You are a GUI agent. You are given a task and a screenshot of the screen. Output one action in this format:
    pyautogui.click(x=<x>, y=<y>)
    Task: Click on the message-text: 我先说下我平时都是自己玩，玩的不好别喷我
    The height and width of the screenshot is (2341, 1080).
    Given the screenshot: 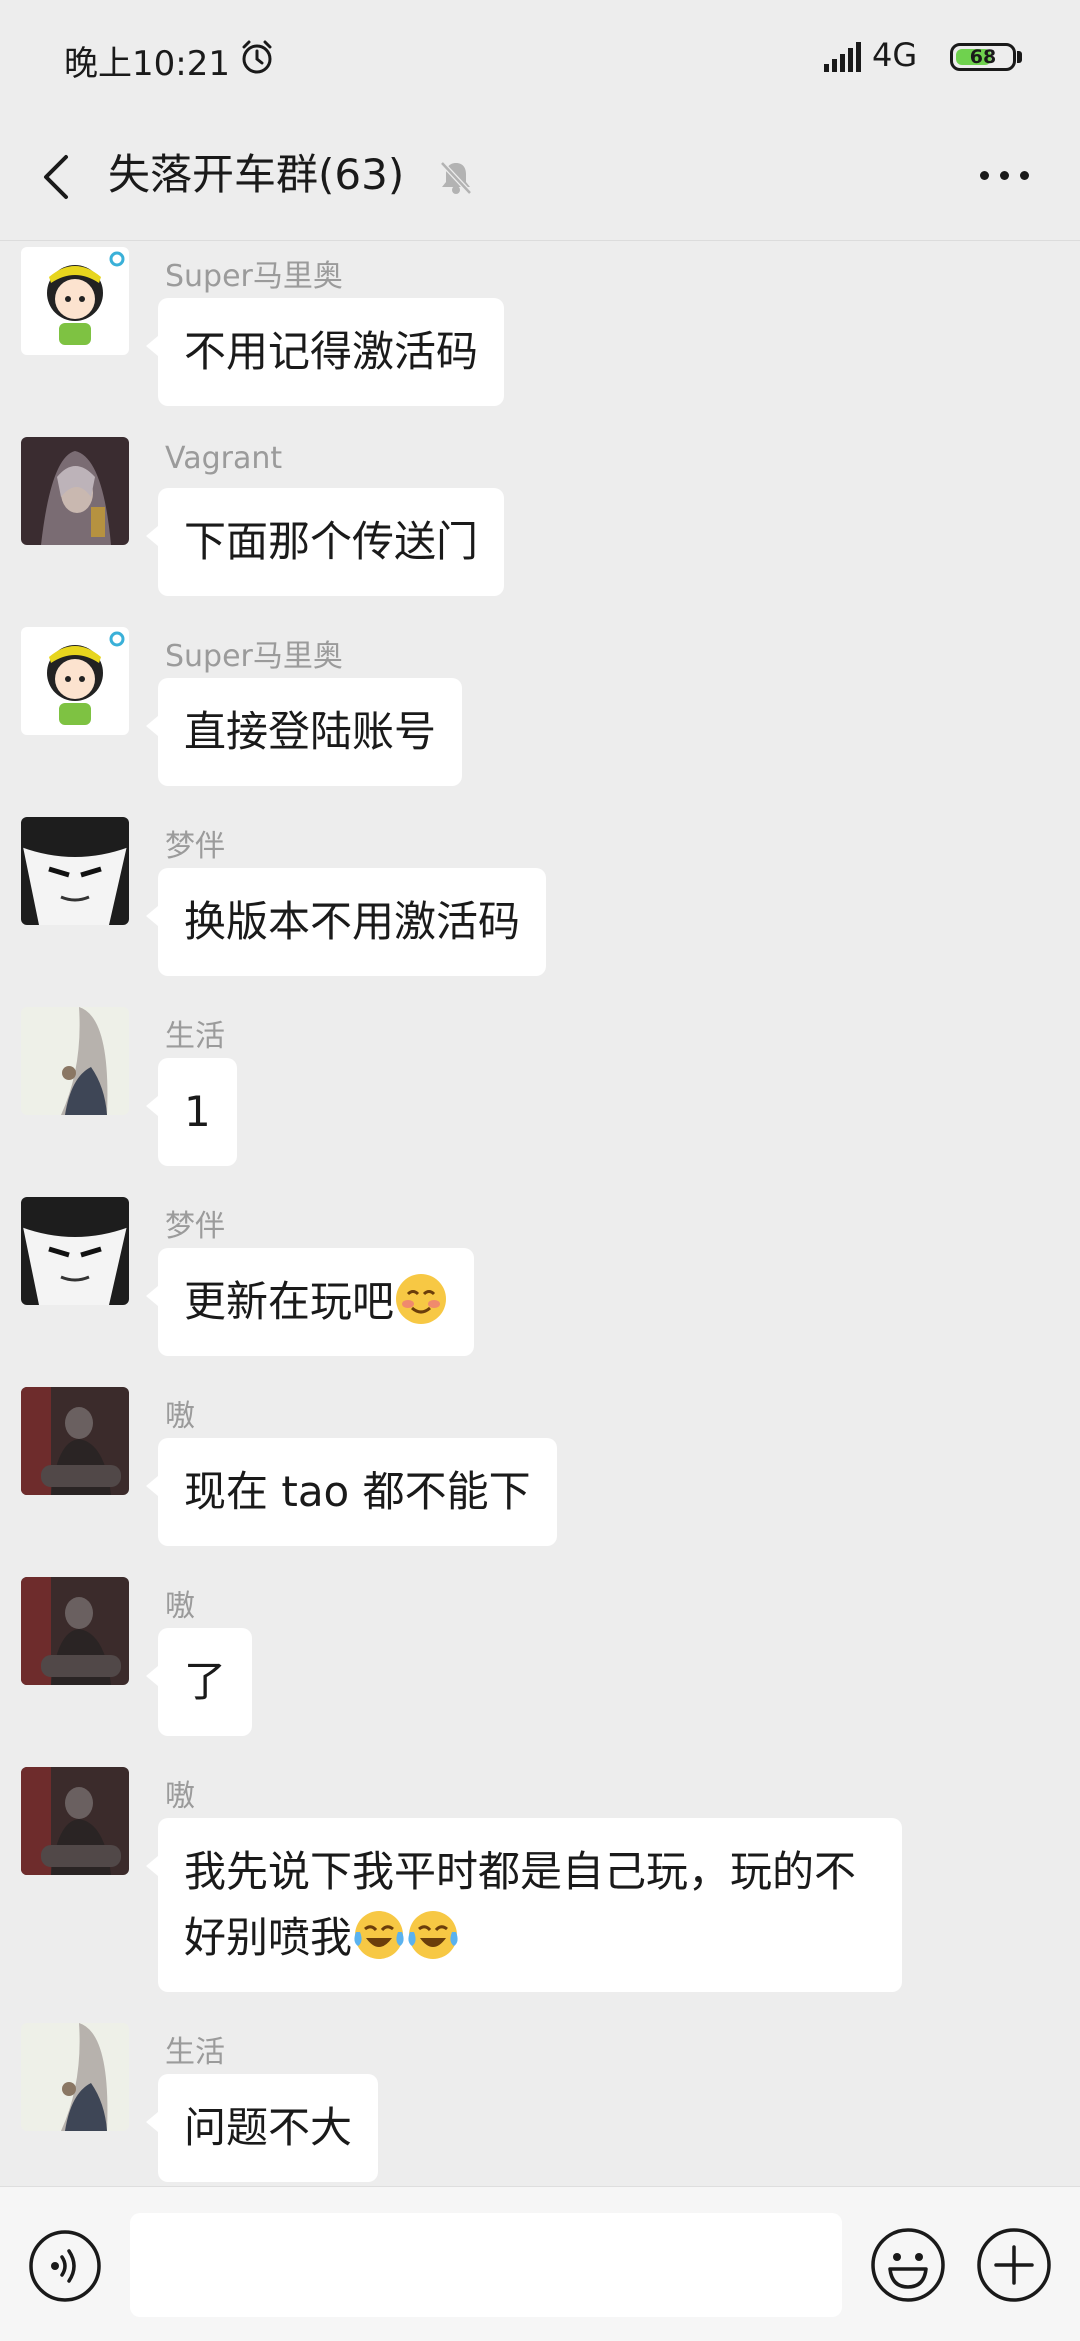 What is the action you would take?
    pyautogui.click(x=520, y=1904)
    